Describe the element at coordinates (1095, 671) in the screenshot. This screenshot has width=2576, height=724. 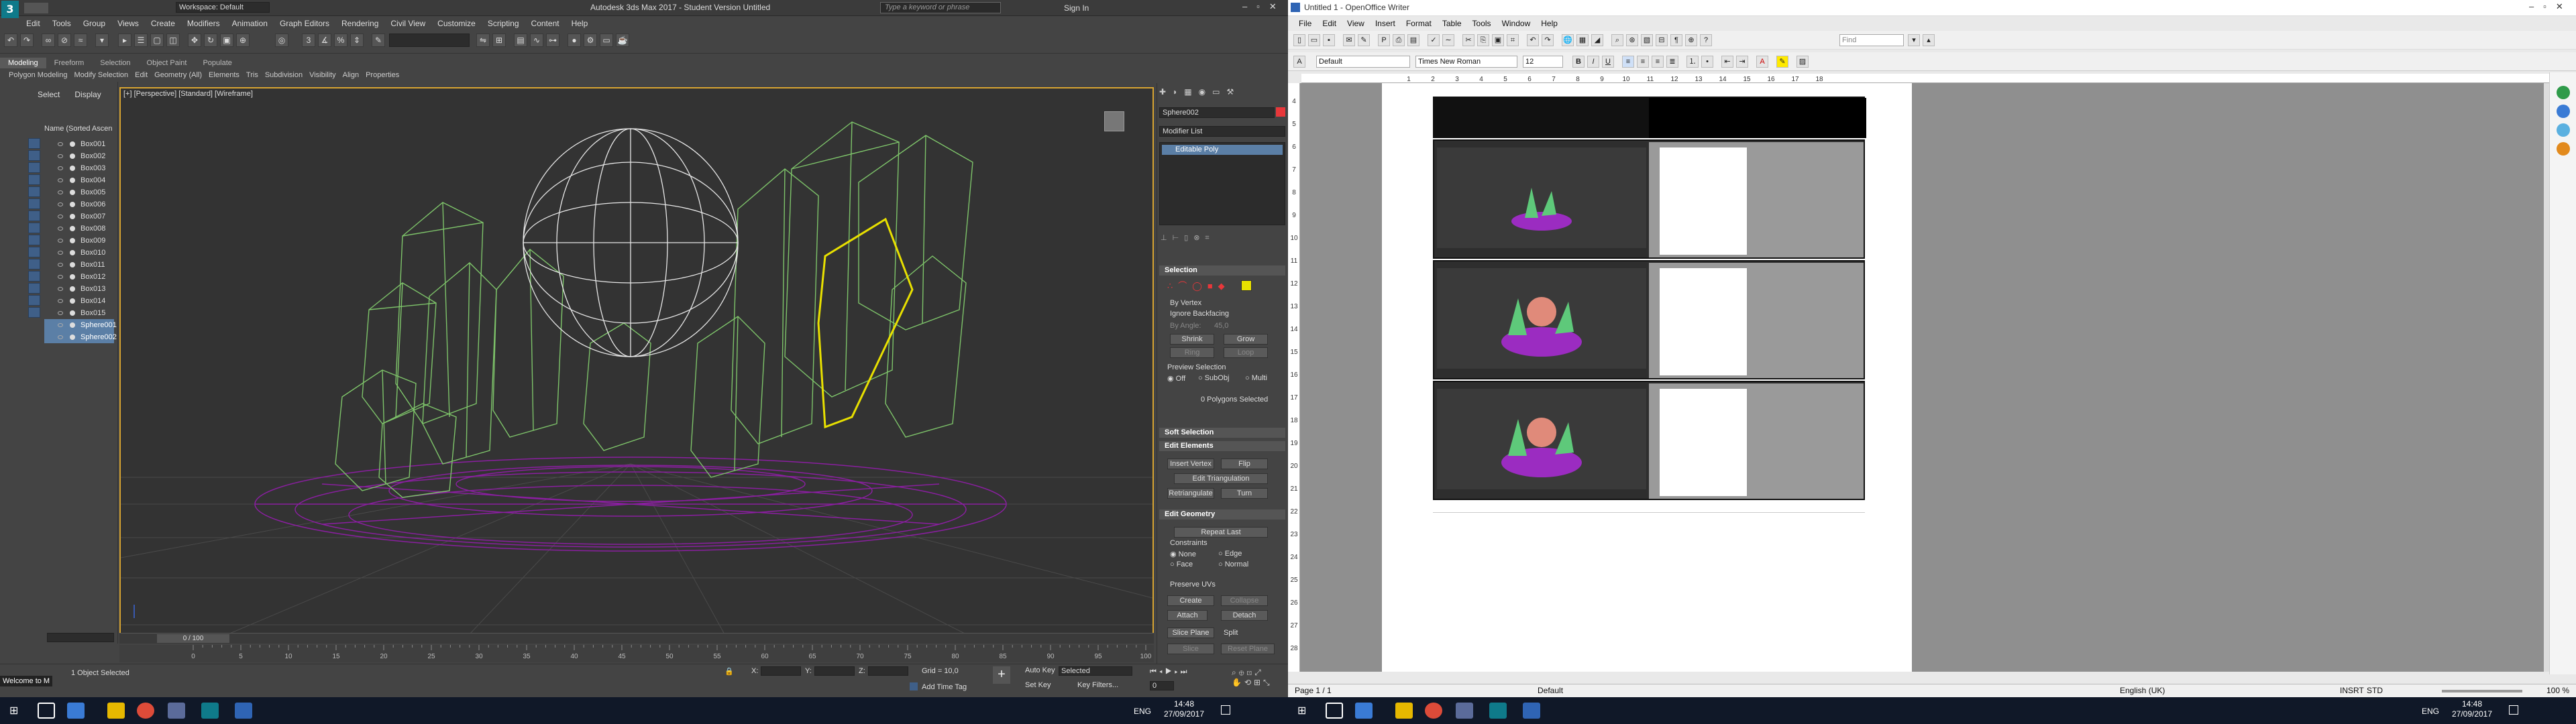
I see `key-mode-dropdown: Selected` at that location.